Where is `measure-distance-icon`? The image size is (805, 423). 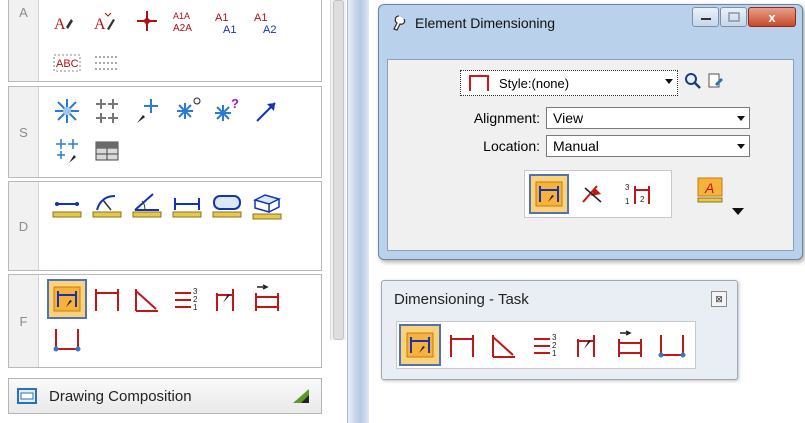 measure-distance-icon is located at coordinates (67, 206).